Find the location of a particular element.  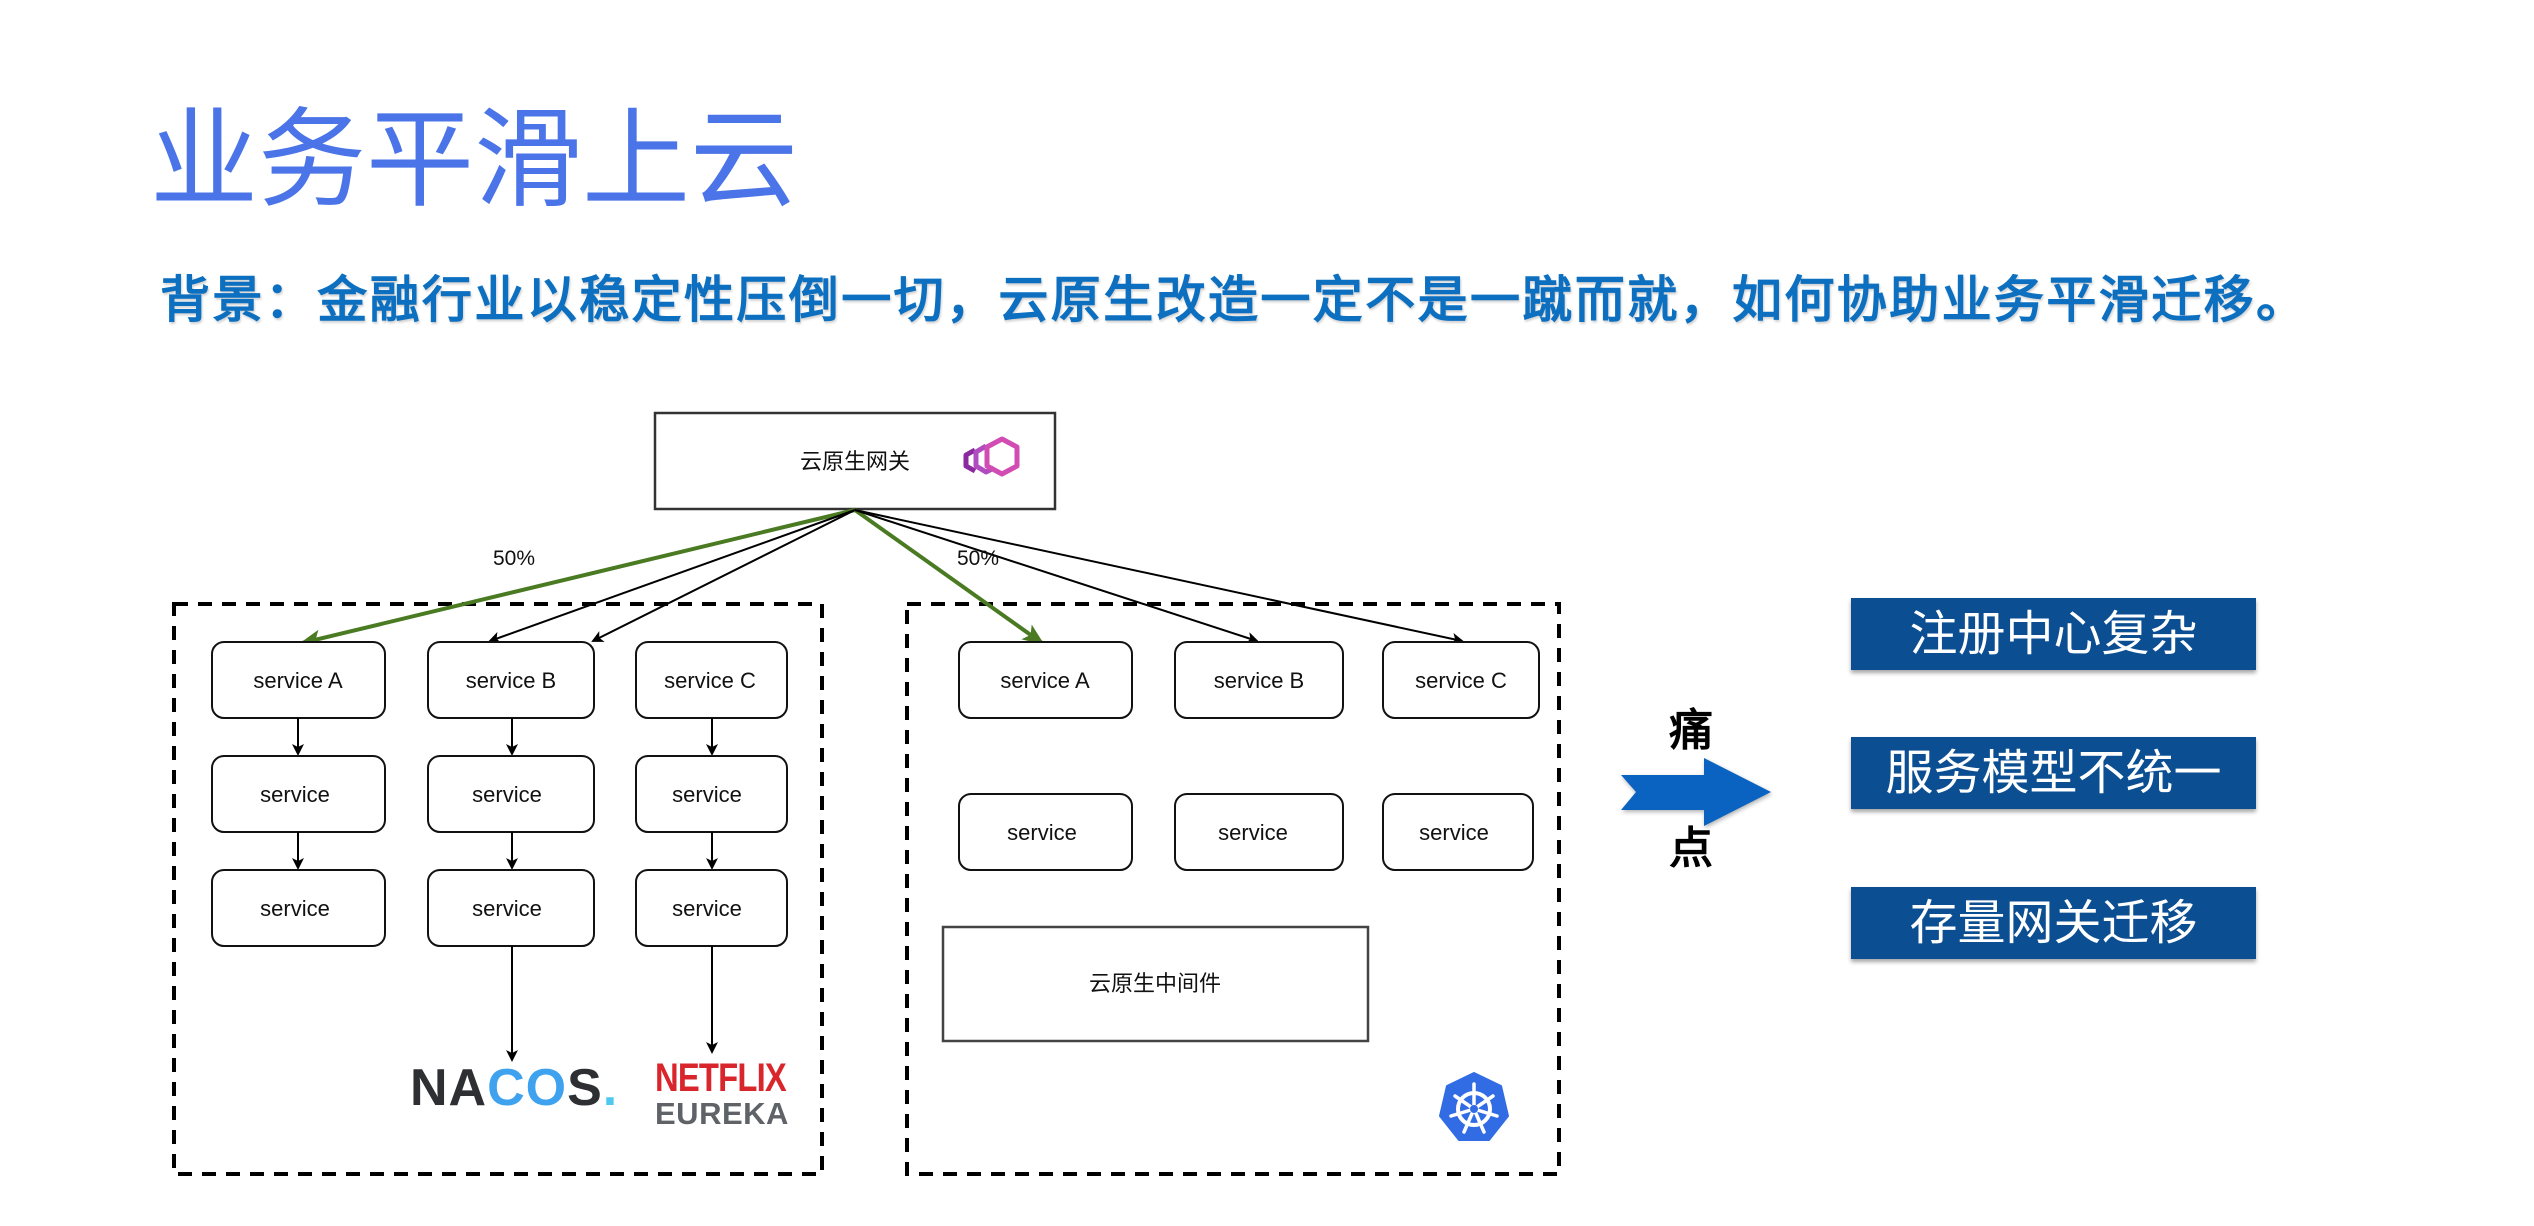

route-green-left is located at coordinates (577, 578).